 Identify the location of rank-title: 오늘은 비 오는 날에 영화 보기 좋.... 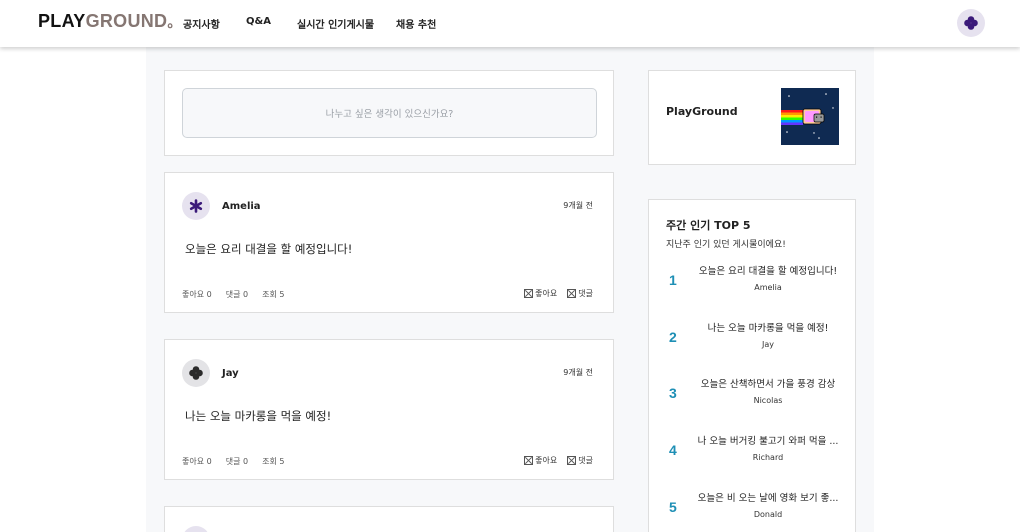
(768, 498).